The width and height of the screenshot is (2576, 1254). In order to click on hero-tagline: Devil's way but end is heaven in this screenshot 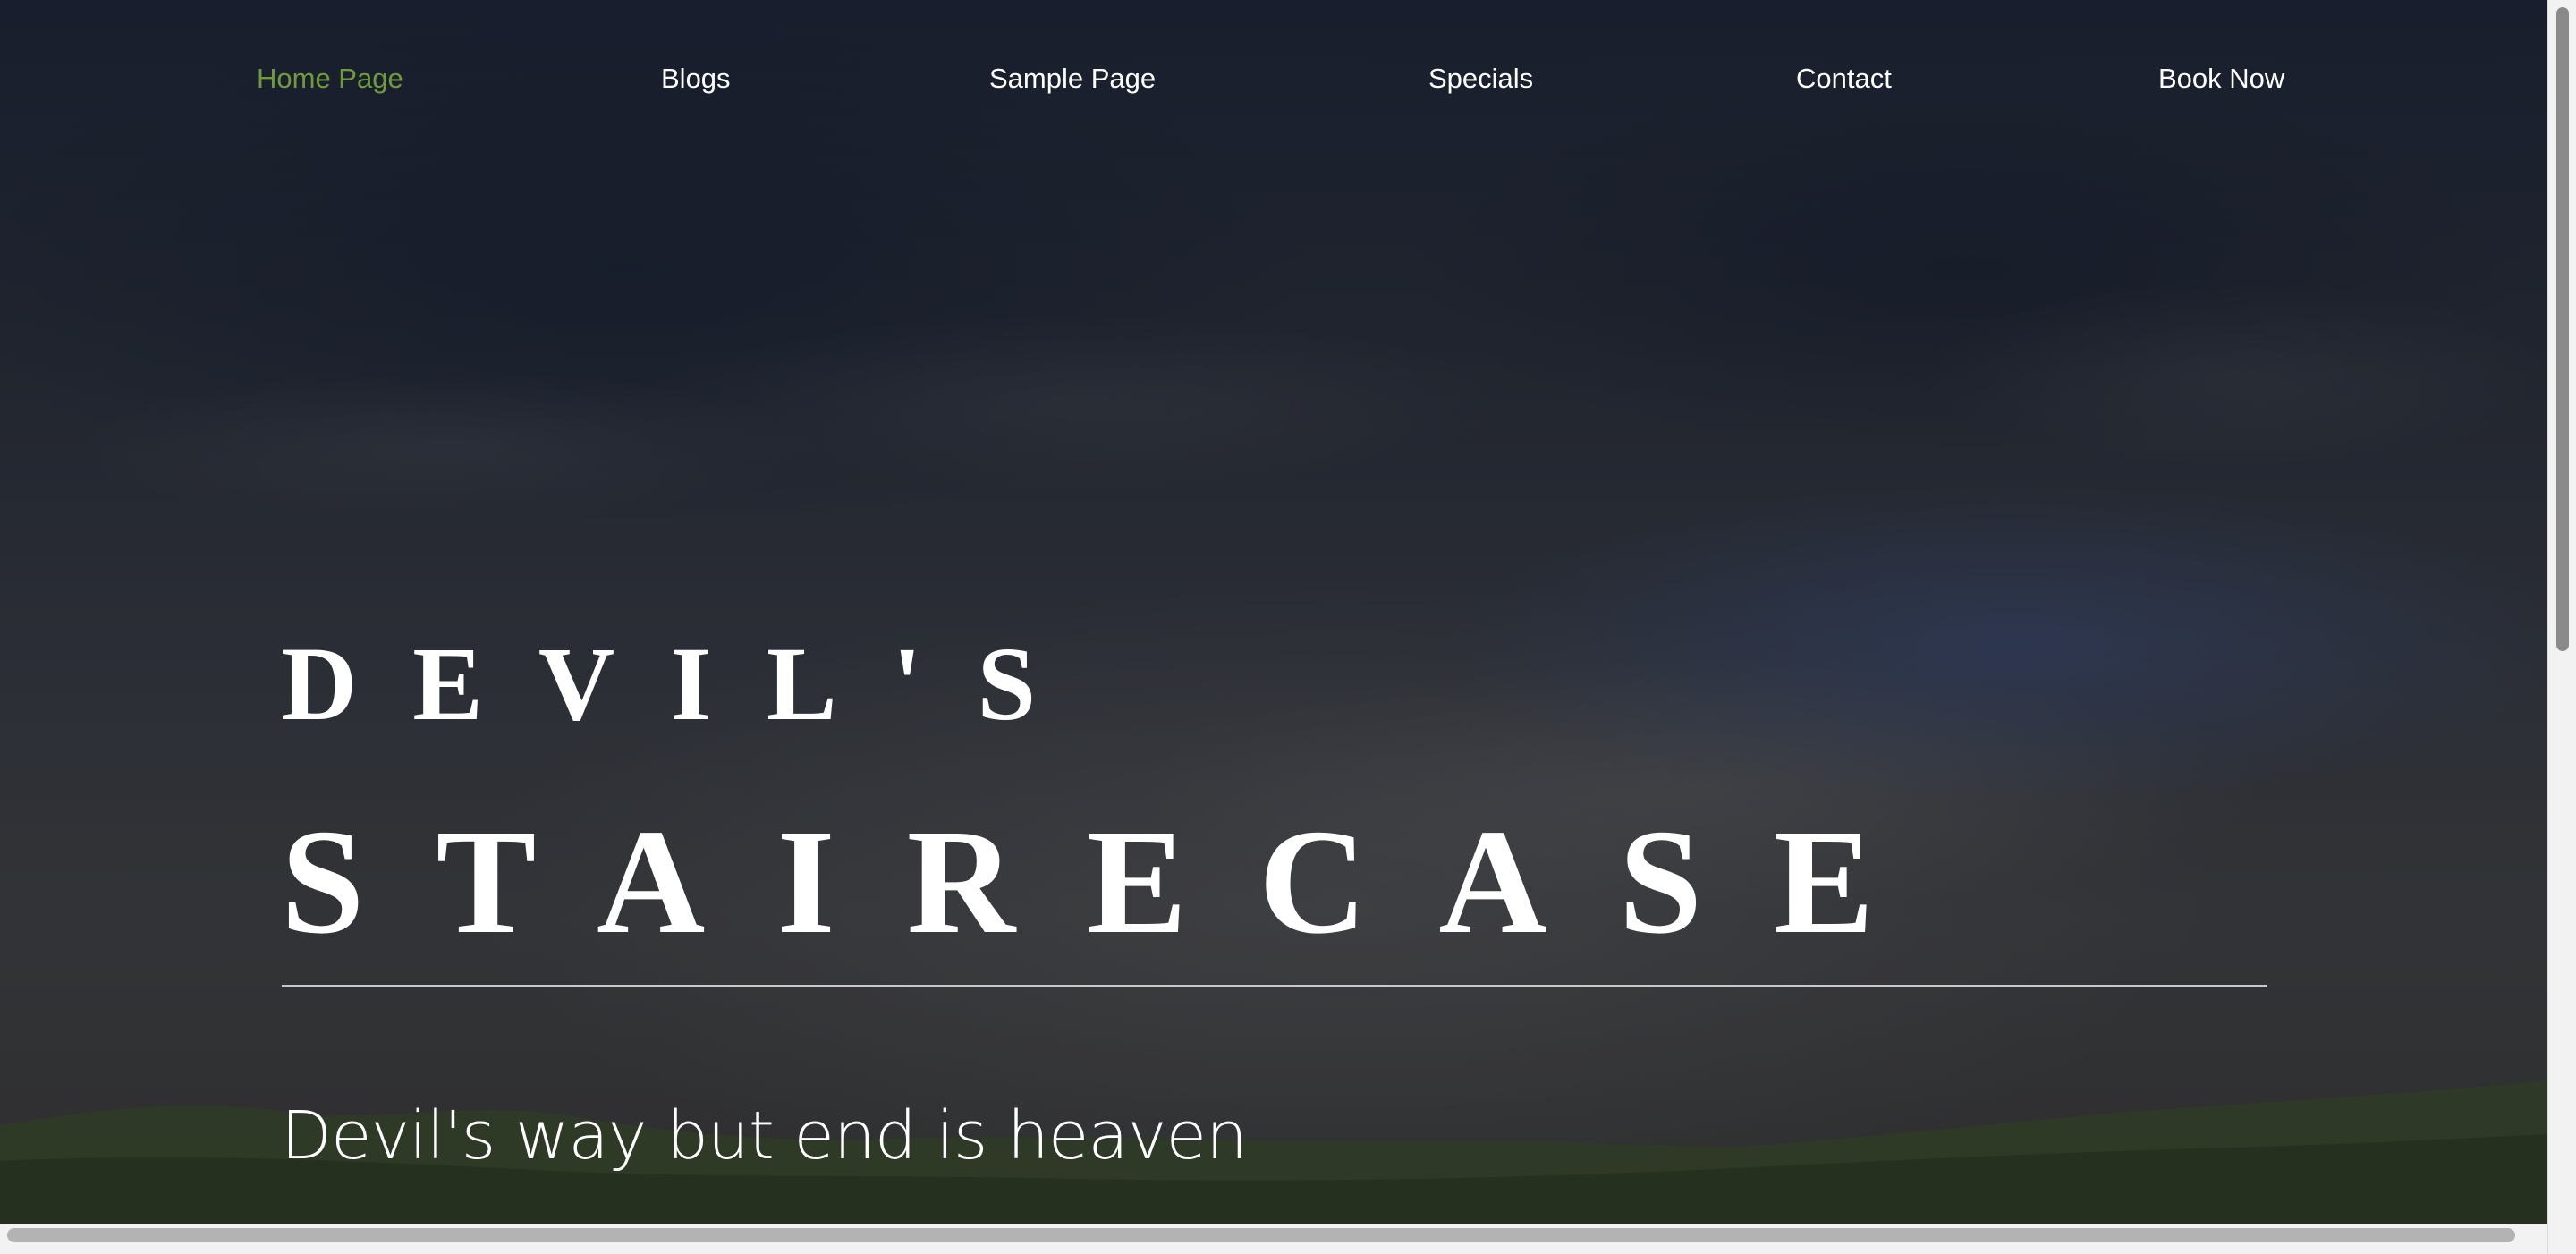, I will do `click(764, 1135)`.